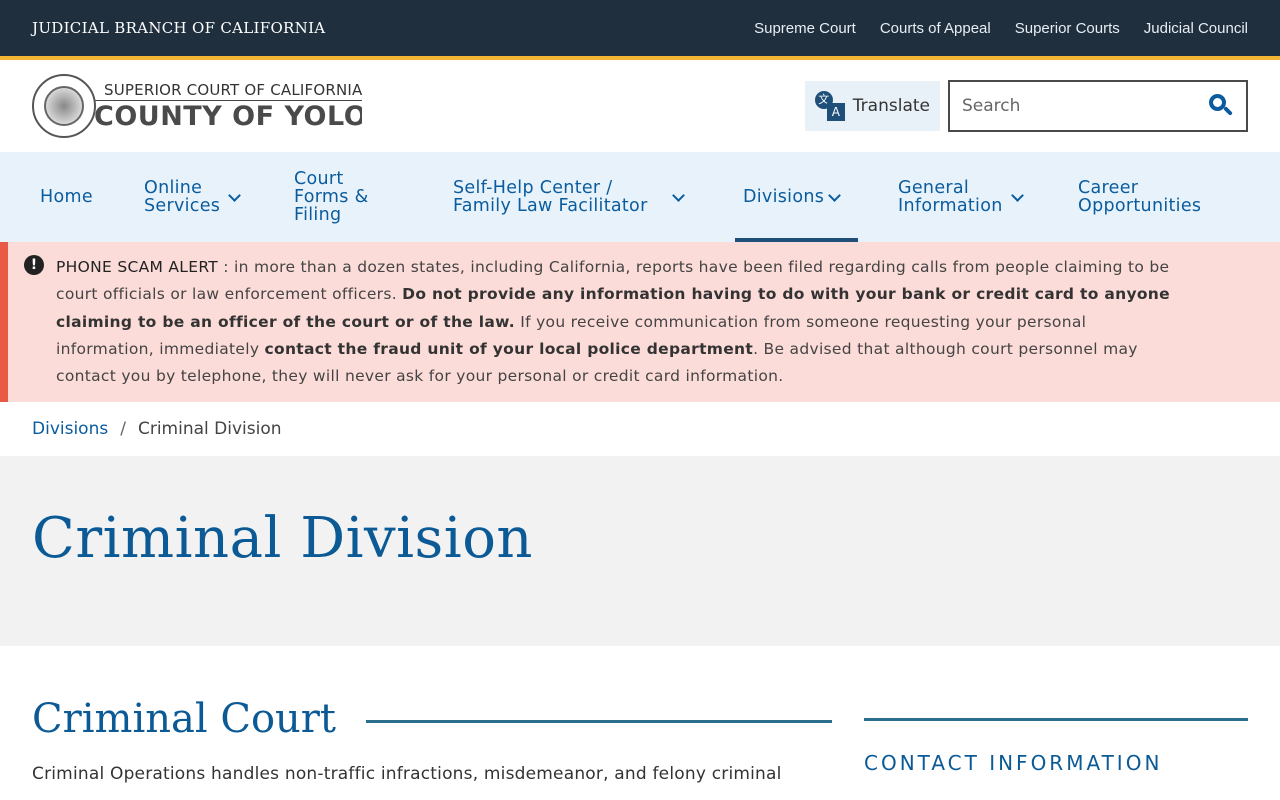 Image resolution: width=1280 pixels, height=800 pixels. What do you see at coordinates (66, 197) in the screenshot?
I see `nav-home-label: Home` at bounding box center [66, 197].